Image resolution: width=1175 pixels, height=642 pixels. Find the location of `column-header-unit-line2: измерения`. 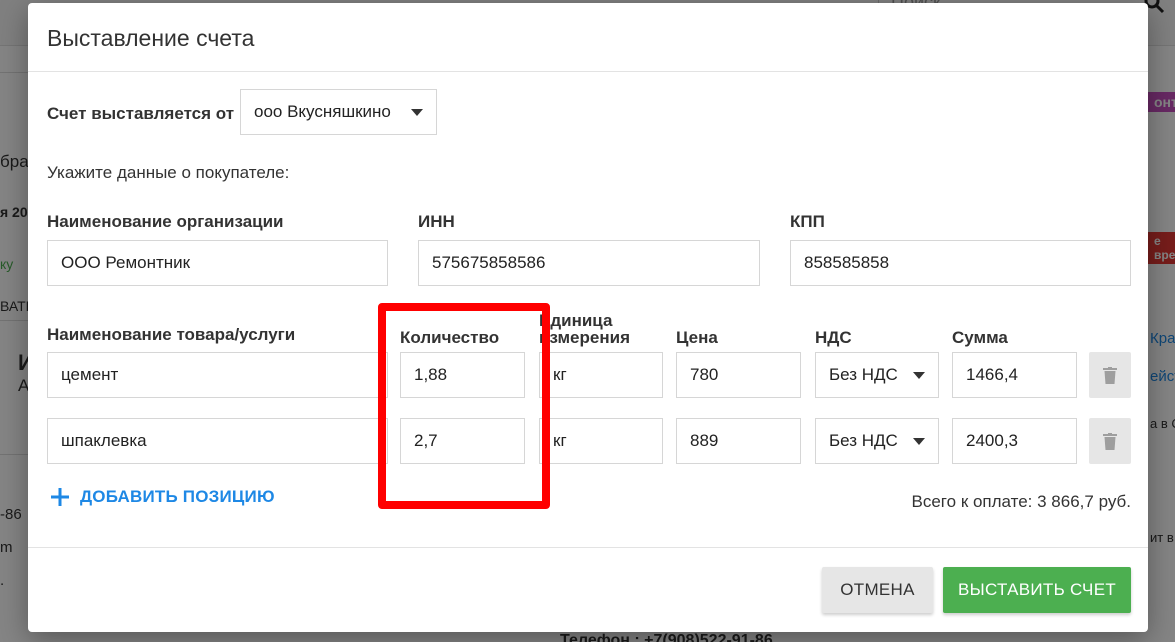

column-header-unit-line2: измерения is located at coordinates (584, 337).